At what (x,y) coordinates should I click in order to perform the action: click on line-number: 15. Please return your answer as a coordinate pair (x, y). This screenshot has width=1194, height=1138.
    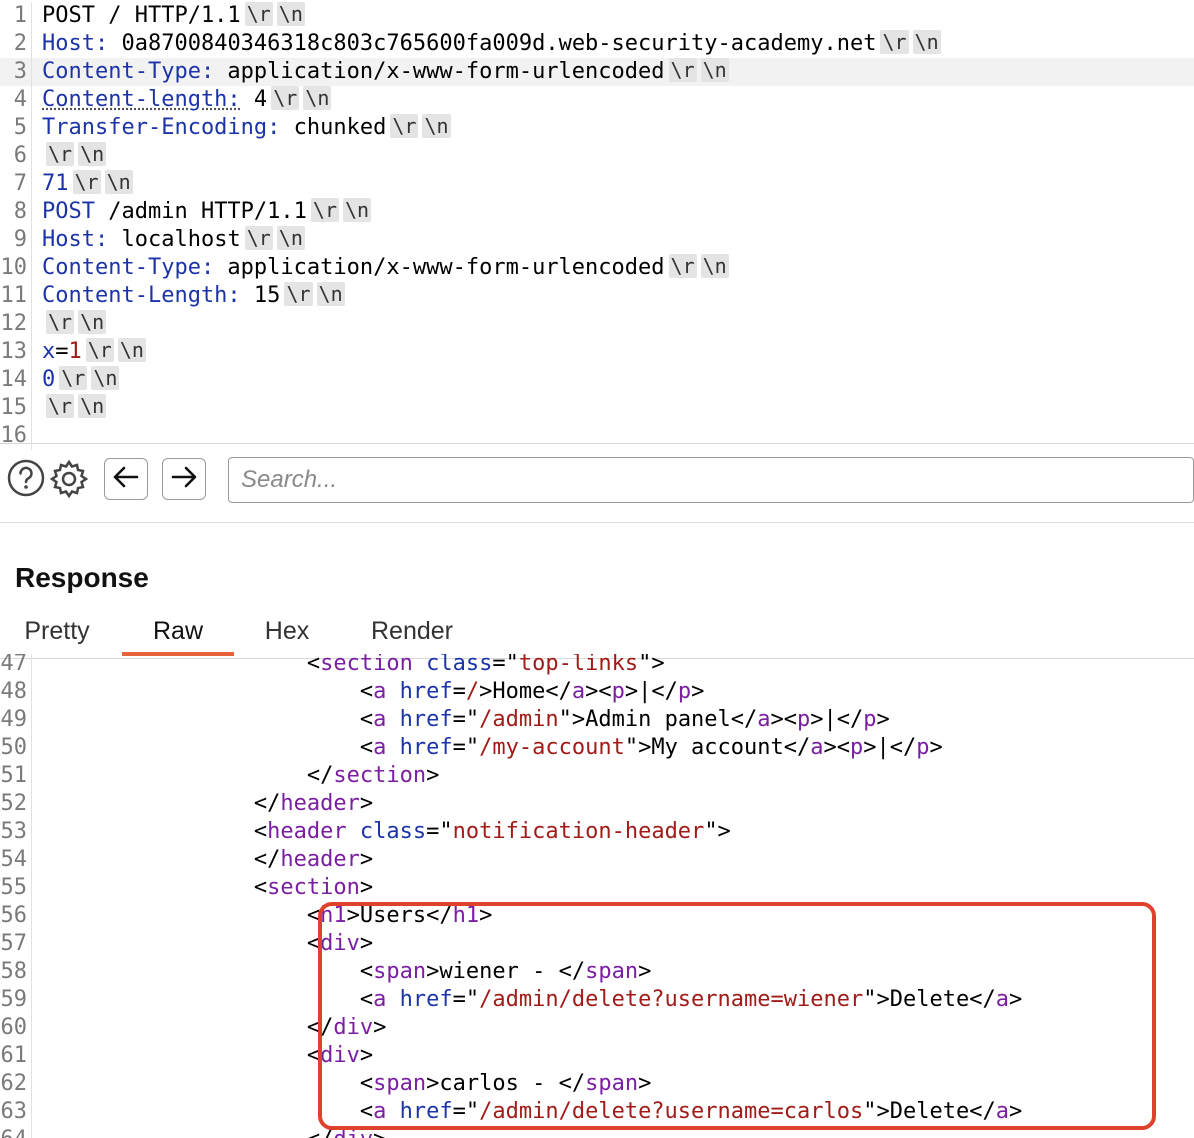
    Looking at the image, I should click on (16, 408).